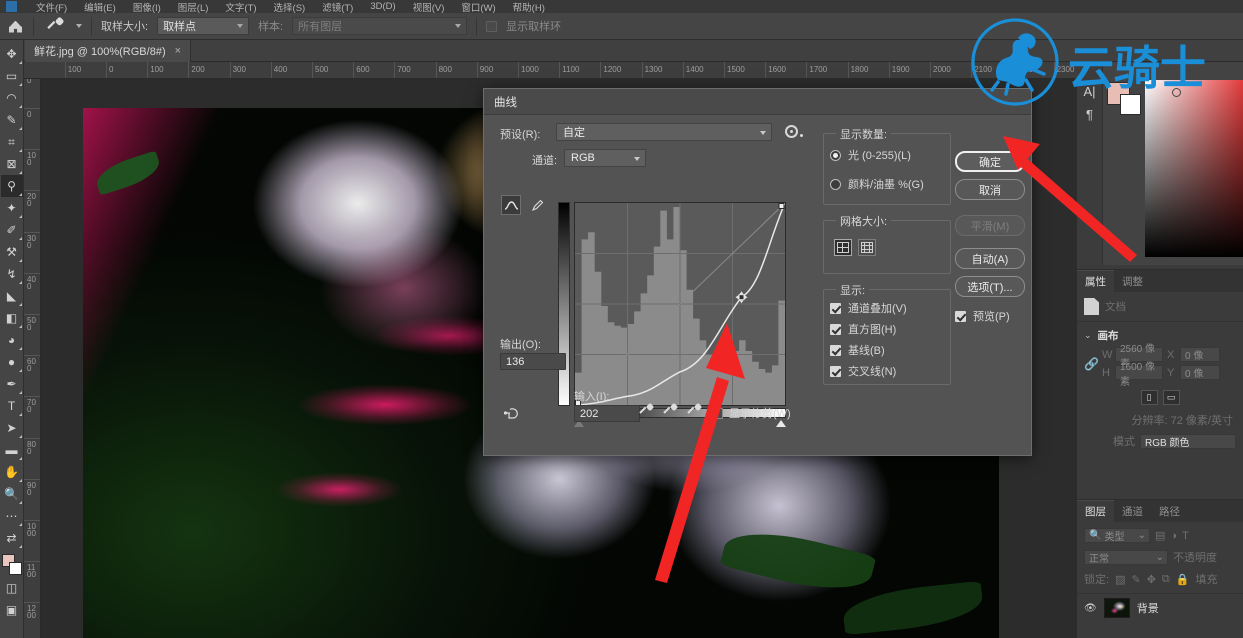 Image resolution: width=1243 pixels, height=638 pixels. Describe the element at coordinates (863, 329) in the screenshot. I see `checkbox-histogram: 直方图(H)` at that location.